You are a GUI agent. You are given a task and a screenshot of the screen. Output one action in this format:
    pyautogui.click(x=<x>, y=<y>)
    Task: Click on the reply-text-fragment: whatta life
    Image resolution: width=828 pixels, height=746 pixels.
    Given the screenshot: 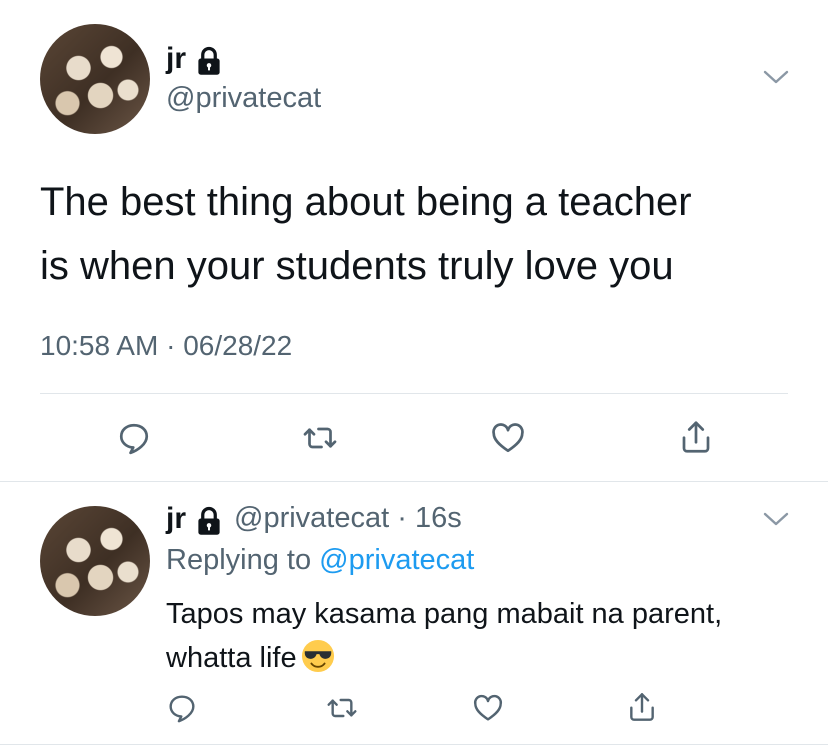 What is the action you would take?
    pyautogui.click(x=231, y=658)
    